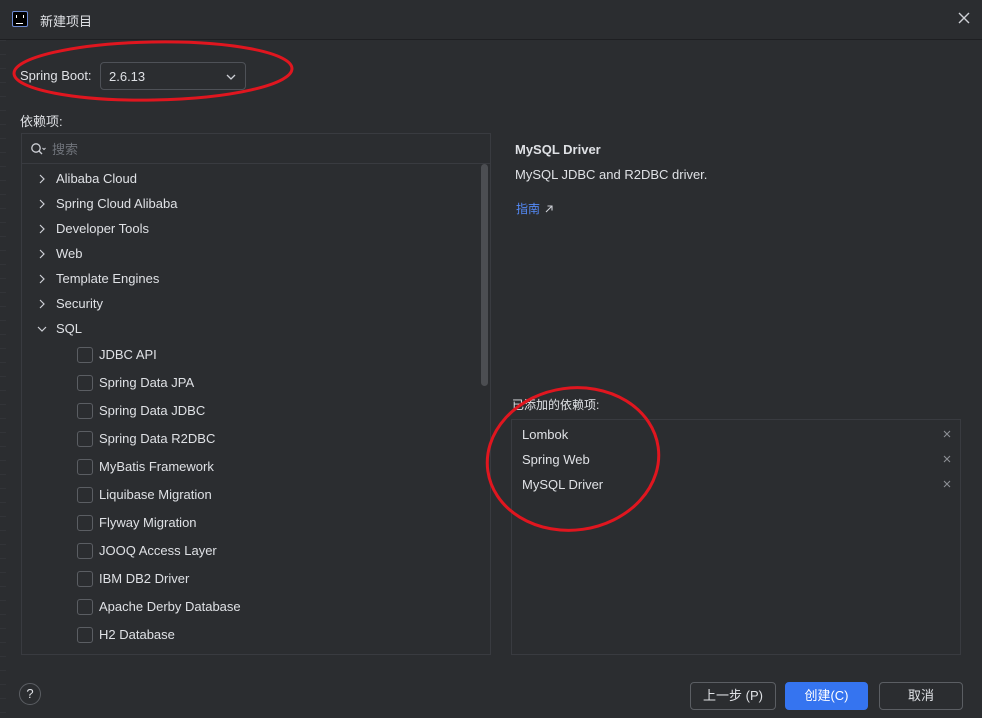 The height and width of the screenshot is (718, 982). What do you see at coordinates (484, 275) in the screenshot?
I see `tree-scrollbar` at bounding box center [484, 275].